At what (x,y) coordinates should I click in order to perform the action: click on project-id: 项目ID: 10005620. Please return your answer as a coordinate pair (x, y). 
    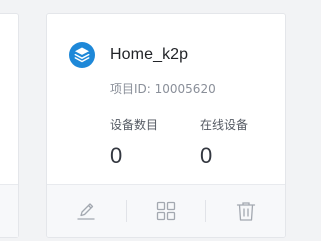
    Looking at the image, I should click on (163, 89).